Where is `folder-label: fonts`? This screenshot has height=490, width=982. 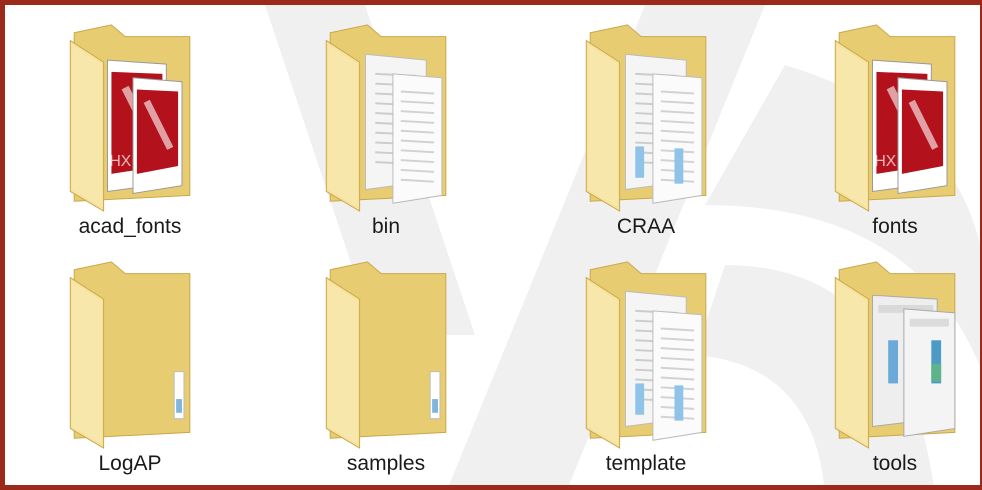
folder-label: fonts is located at coordinates (895, 226).